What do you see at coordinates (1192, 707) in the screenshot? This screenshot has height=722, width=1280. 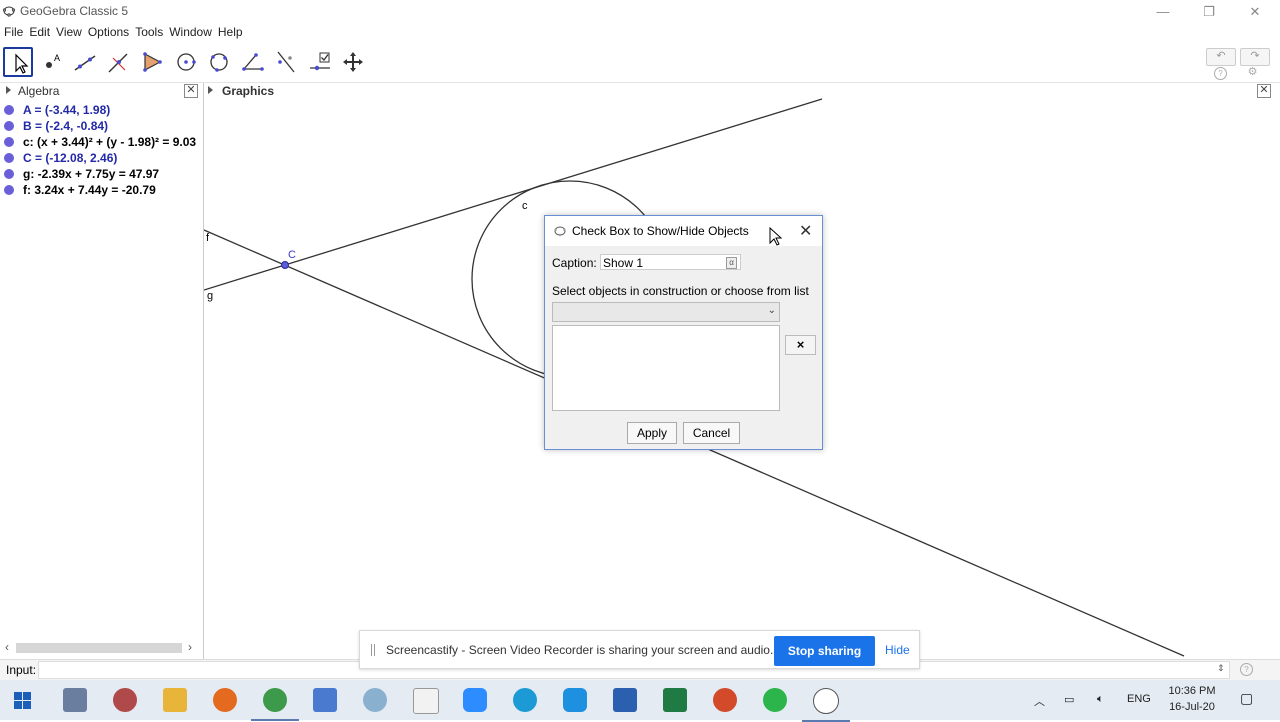 I see `date: 16-Jul-20` at bounding box center [1192, 707].